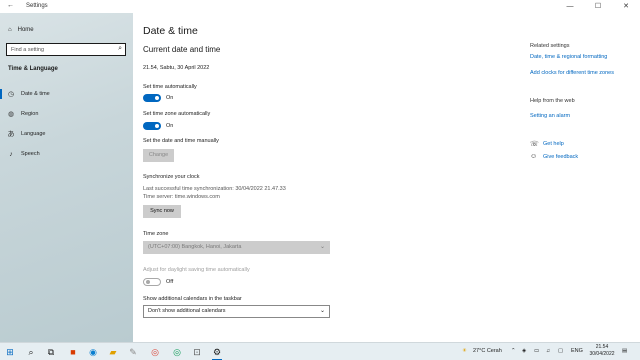 The width and height of the screenshot is (640, 360). I want to click on sidebar-item-label: Speech, so click(30, 154).